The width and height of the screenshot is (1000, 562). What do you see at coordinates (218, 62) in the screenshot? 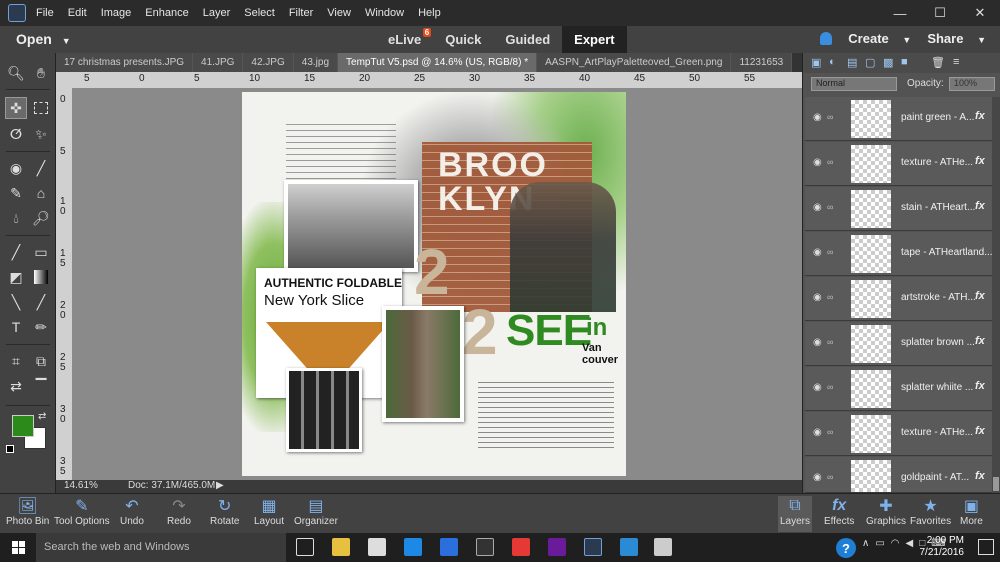
I see `doc-tab: 41.JPG` at bounding box center [218, 62].